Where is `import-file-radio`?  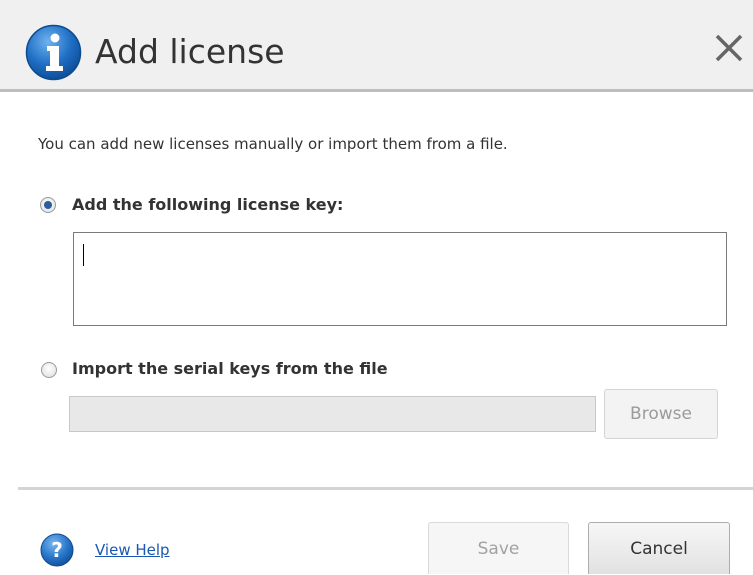
import-file-radio is located at coordinates (49, 370).